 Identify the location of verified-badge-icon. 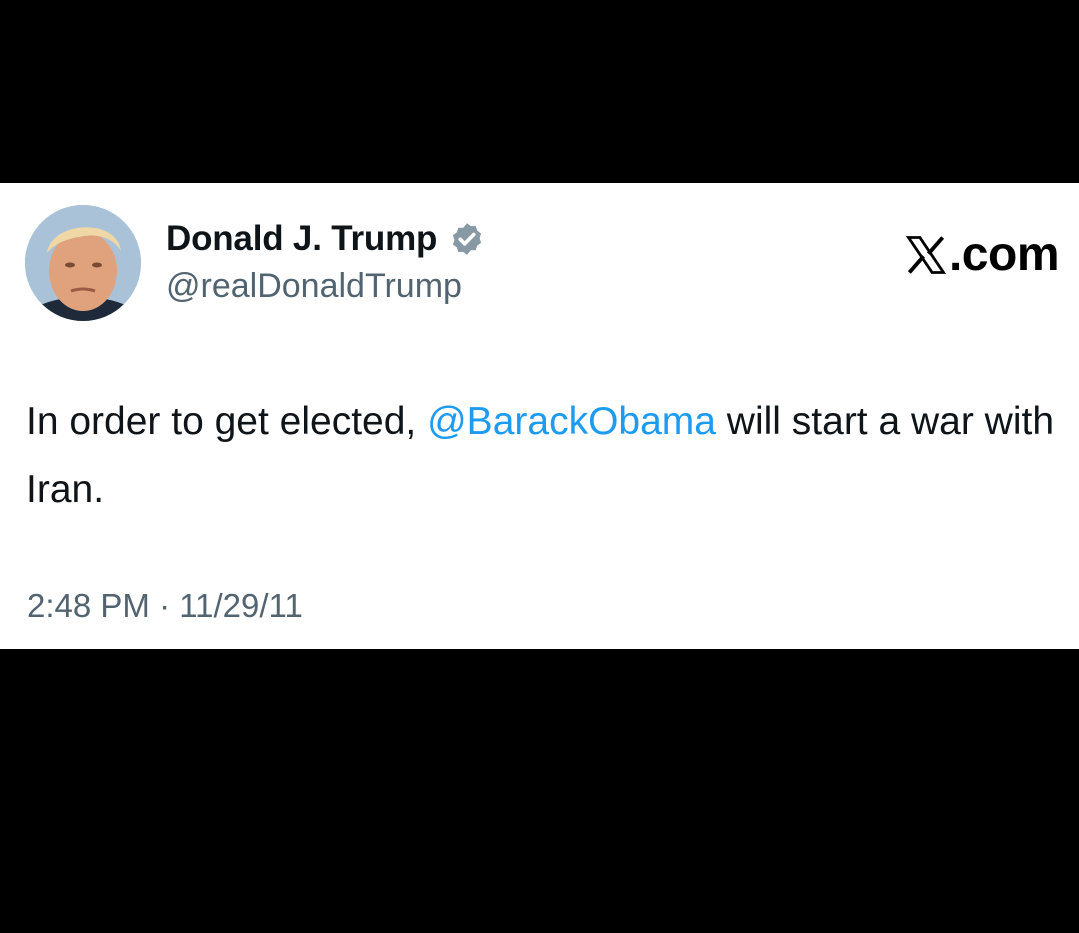
(467, 239).